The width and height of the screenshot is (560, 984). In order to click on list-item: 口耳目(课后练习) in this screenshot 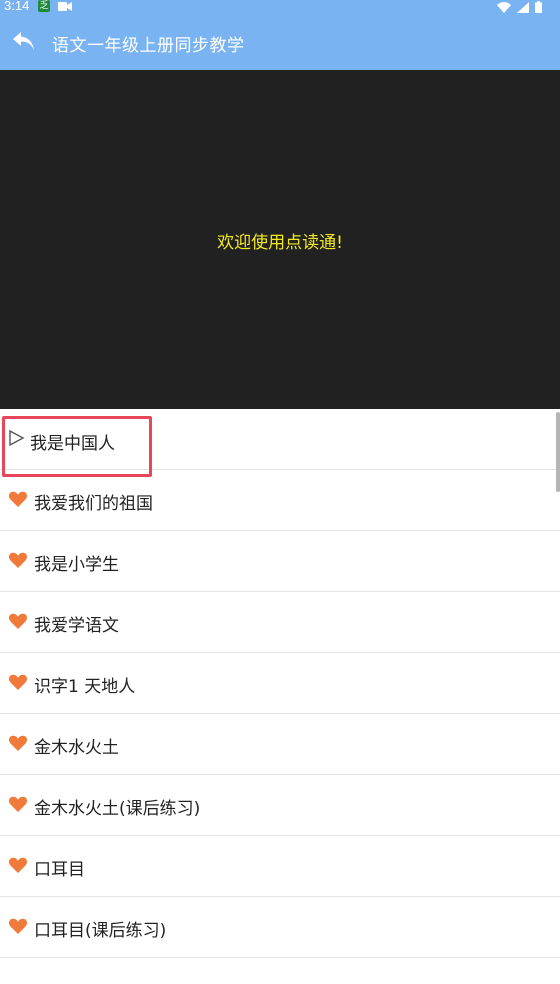, I will do `click(280, 927)`.